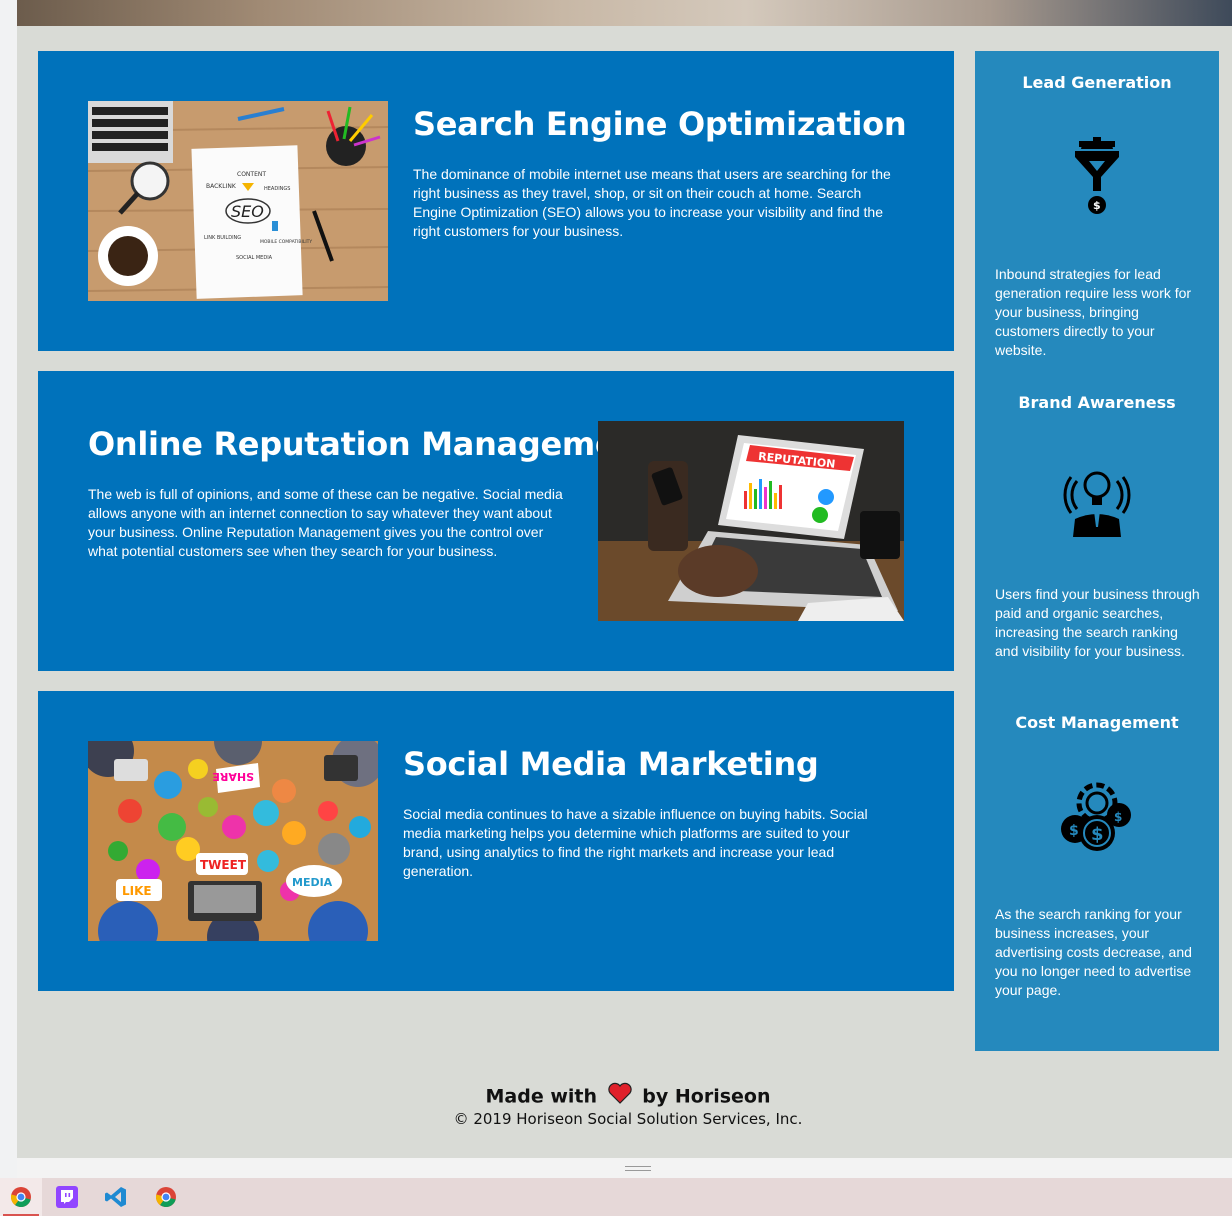  What do you see at coordinates (541, 1096) in the screenshot?
I see `footer-made-with-label: Made with` at bounding box center [541, 1096].